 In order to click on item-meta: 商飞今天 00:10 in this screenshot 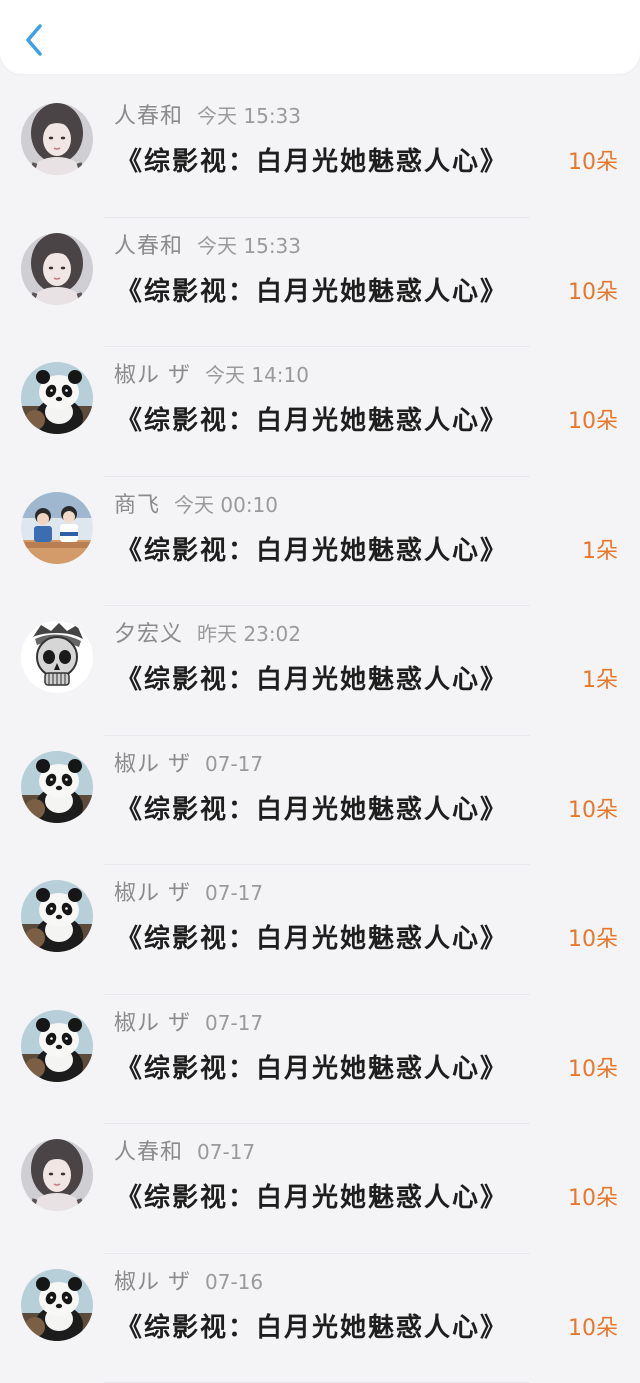, I will do `click(196, 505)`.